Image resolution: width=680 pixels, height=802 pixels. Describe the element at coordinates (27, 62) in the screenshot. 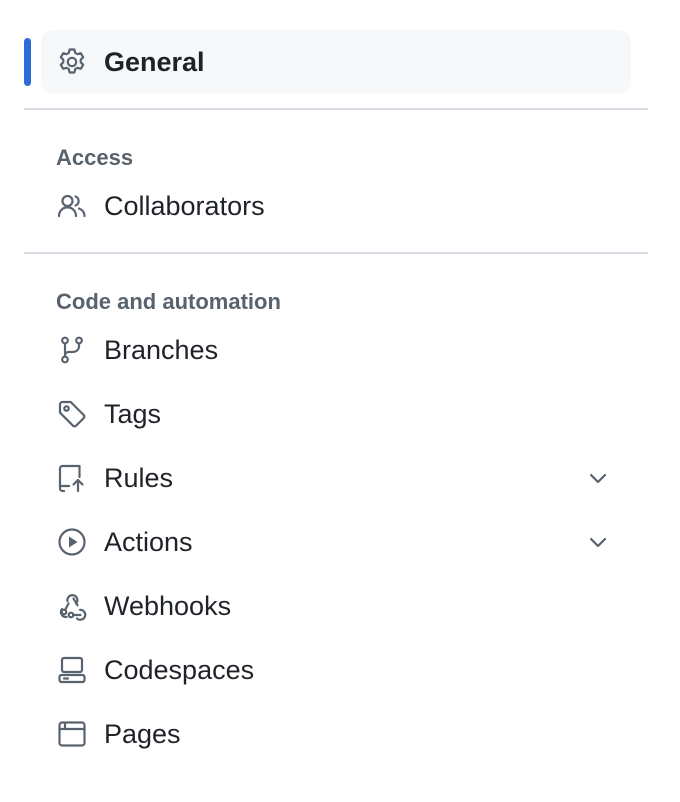

I see `active-indicator` at that location.